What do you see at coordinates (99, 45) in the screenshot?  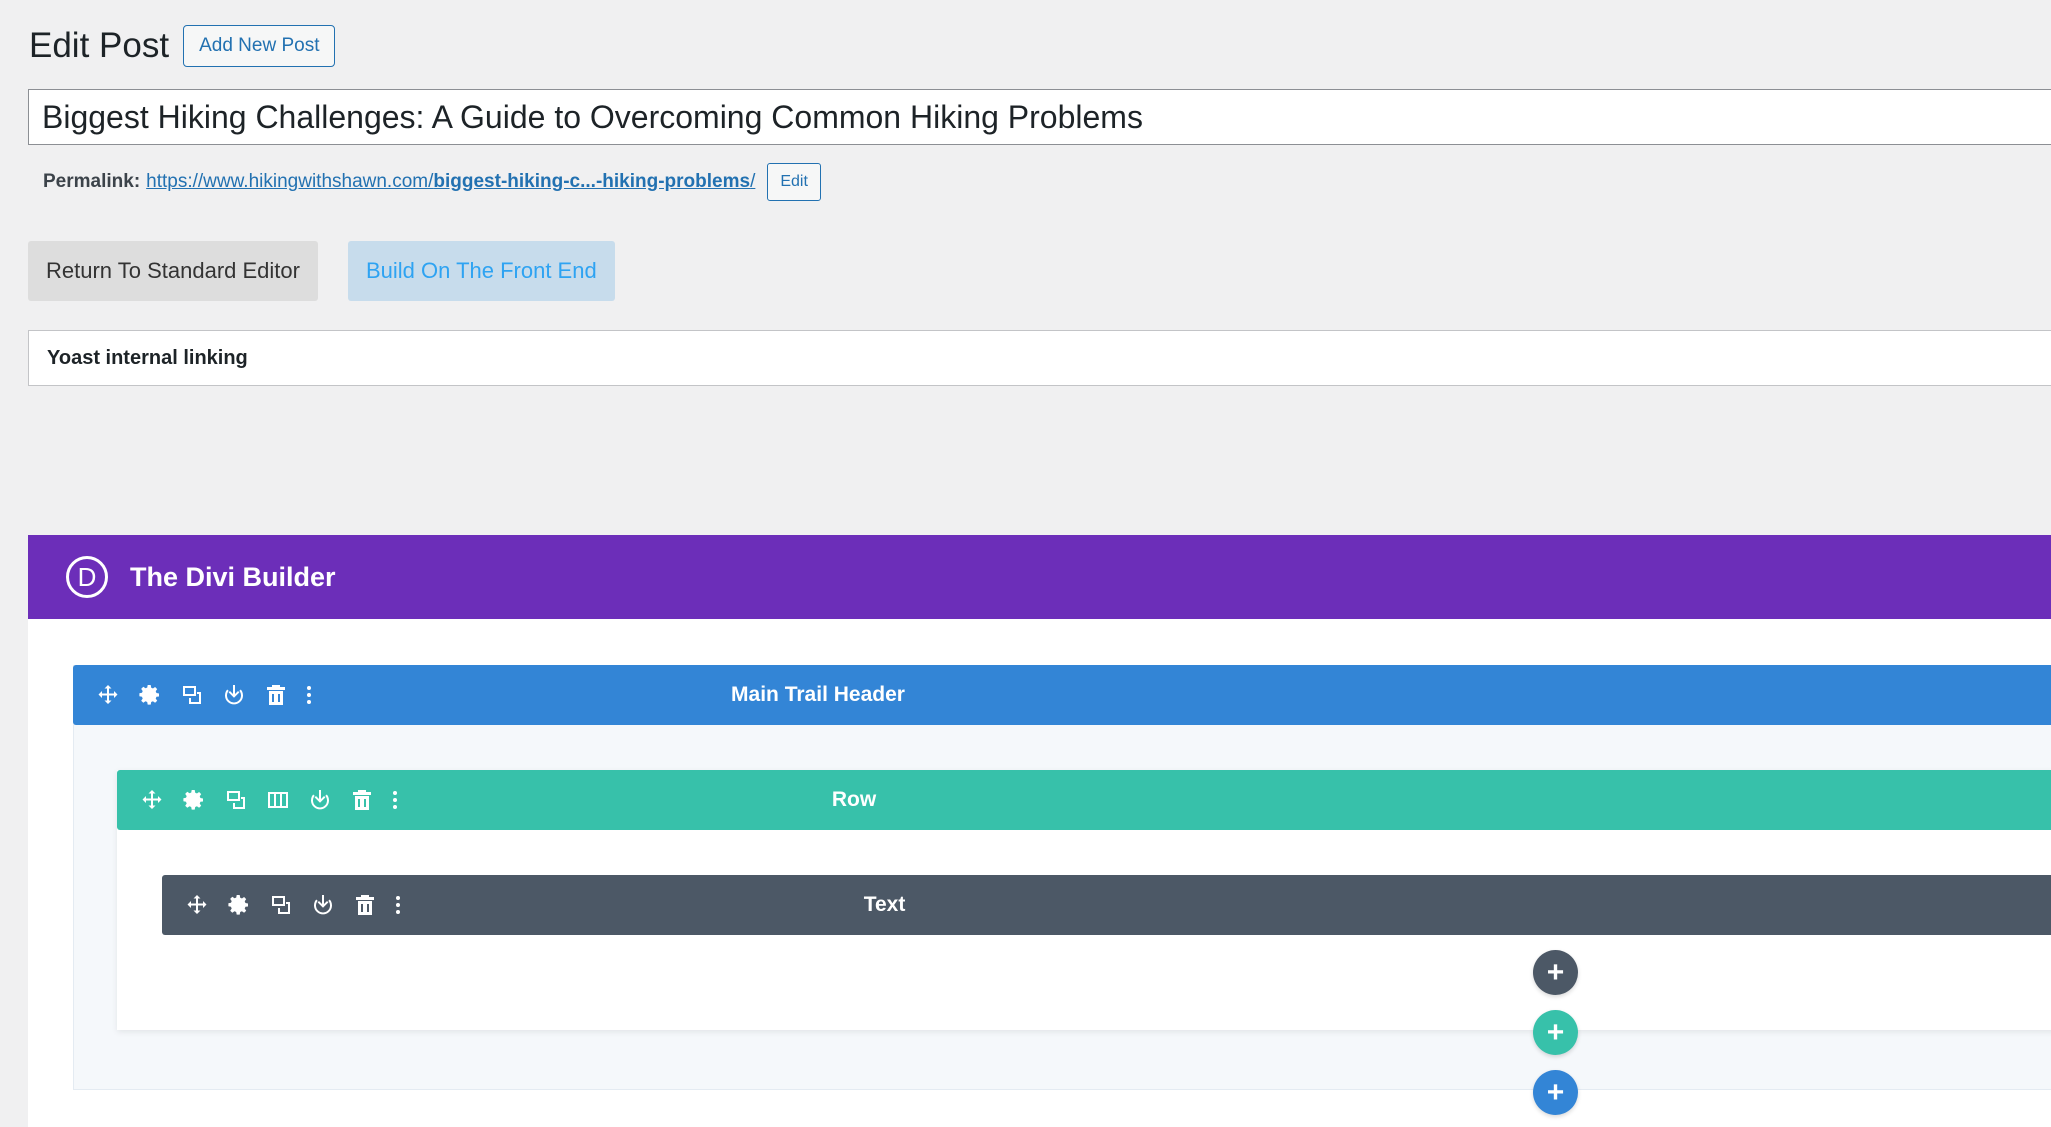 I see `page-title: Edit Post` at bounding box center [99, 45].